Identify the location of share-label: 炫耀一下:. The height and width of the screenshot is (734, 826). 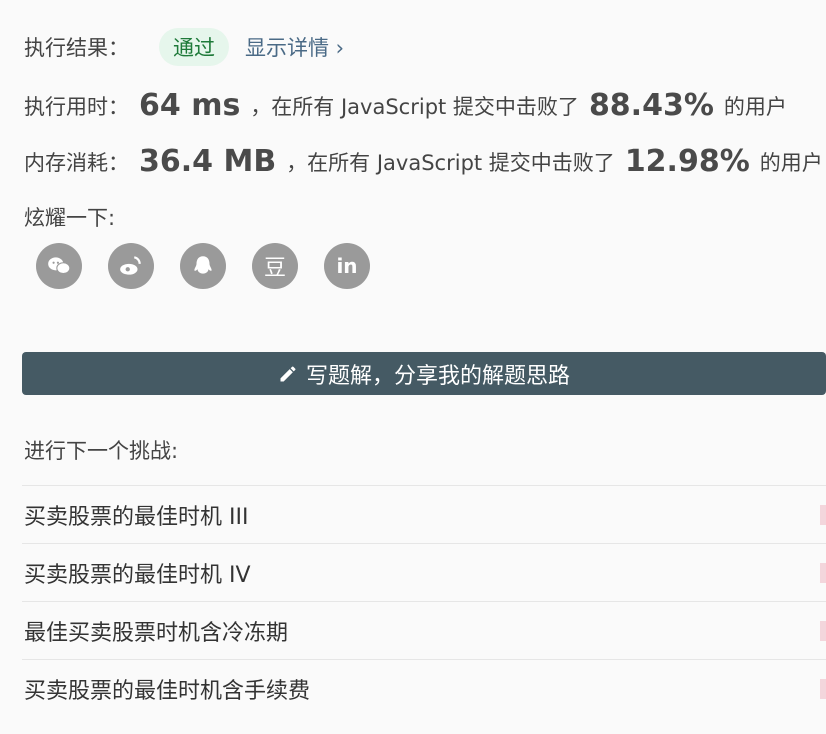
(70, 218).